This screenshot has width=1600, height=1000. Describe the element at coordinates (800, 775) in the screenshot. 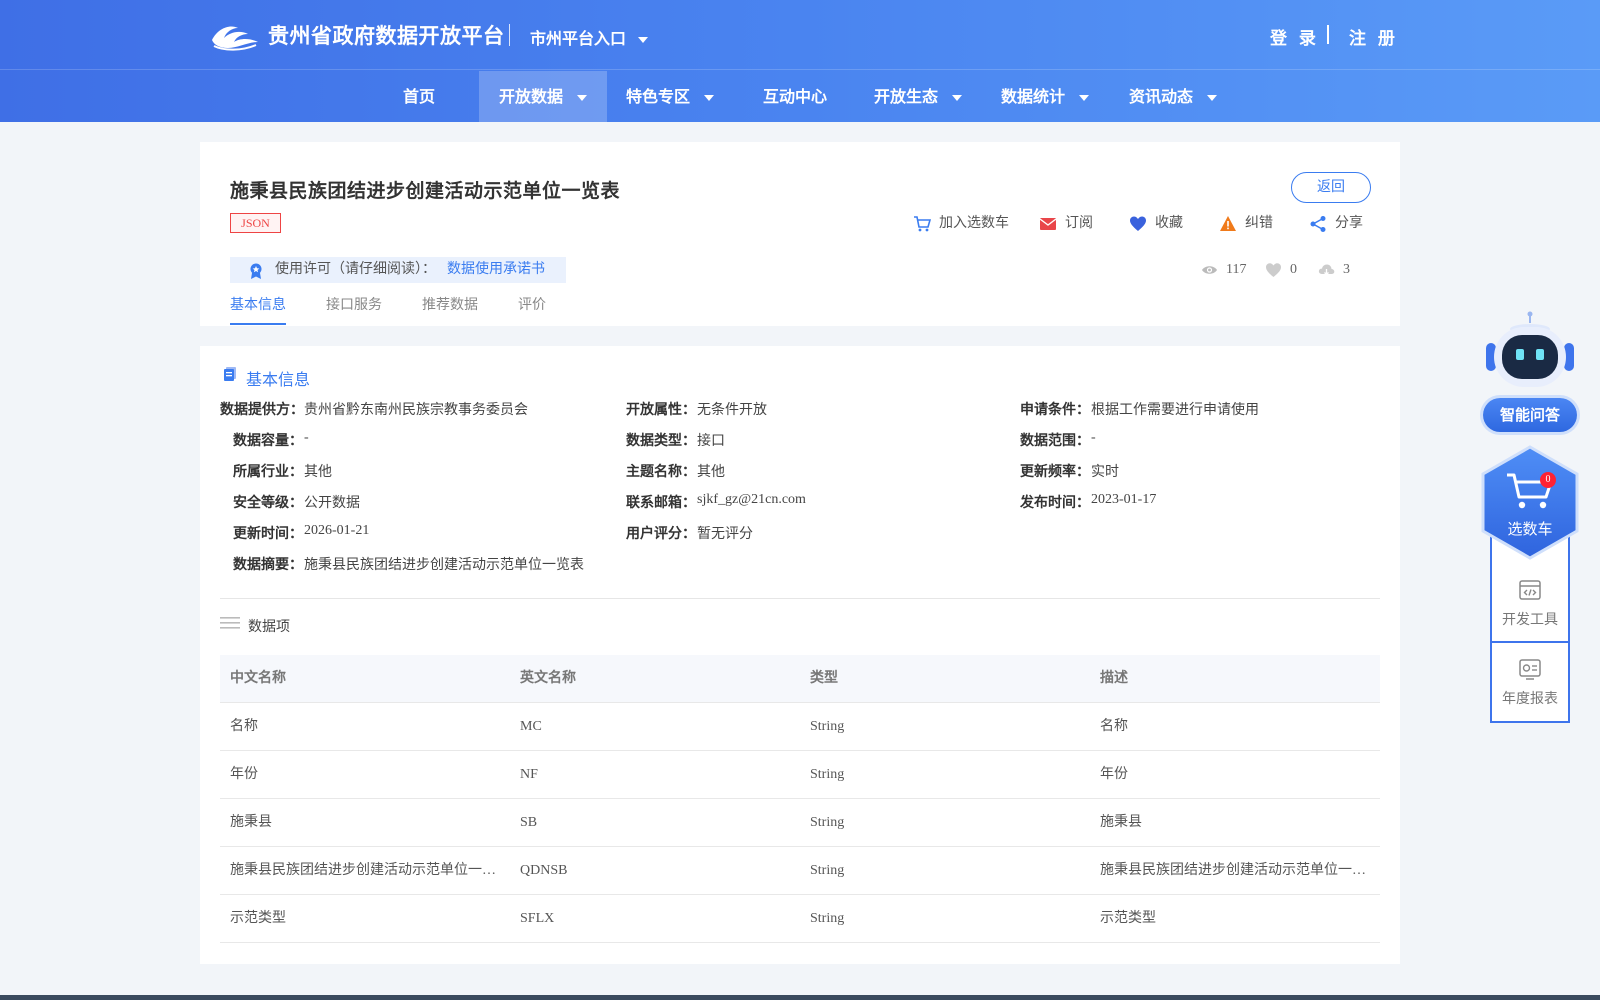

I see `table-row: 年份 NF String 年份` at that location.